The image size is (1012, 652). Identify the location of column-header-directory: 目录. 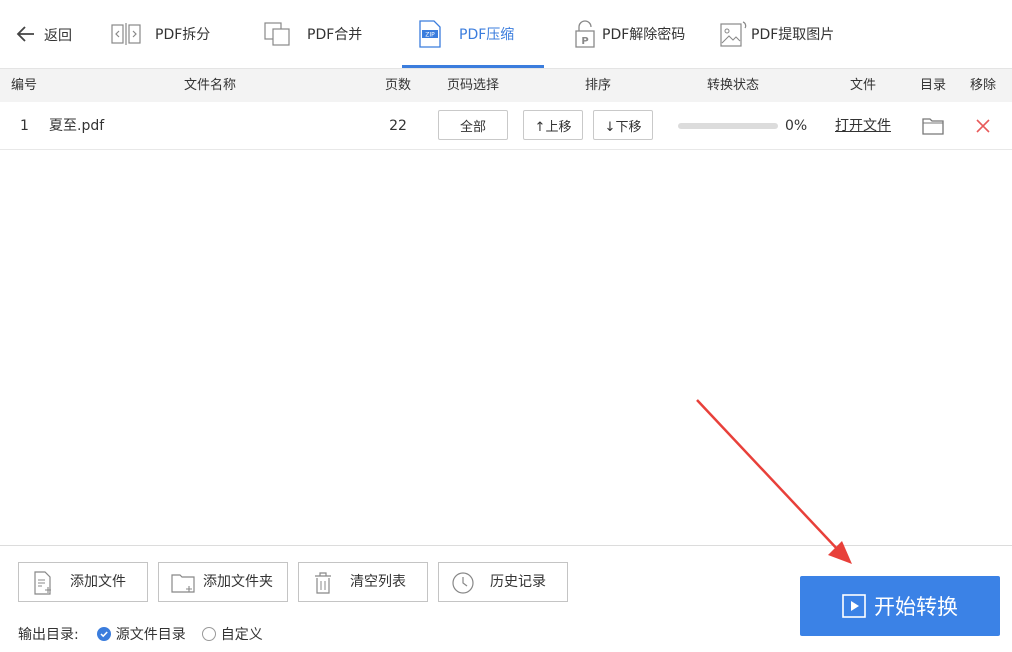
(932, 85).